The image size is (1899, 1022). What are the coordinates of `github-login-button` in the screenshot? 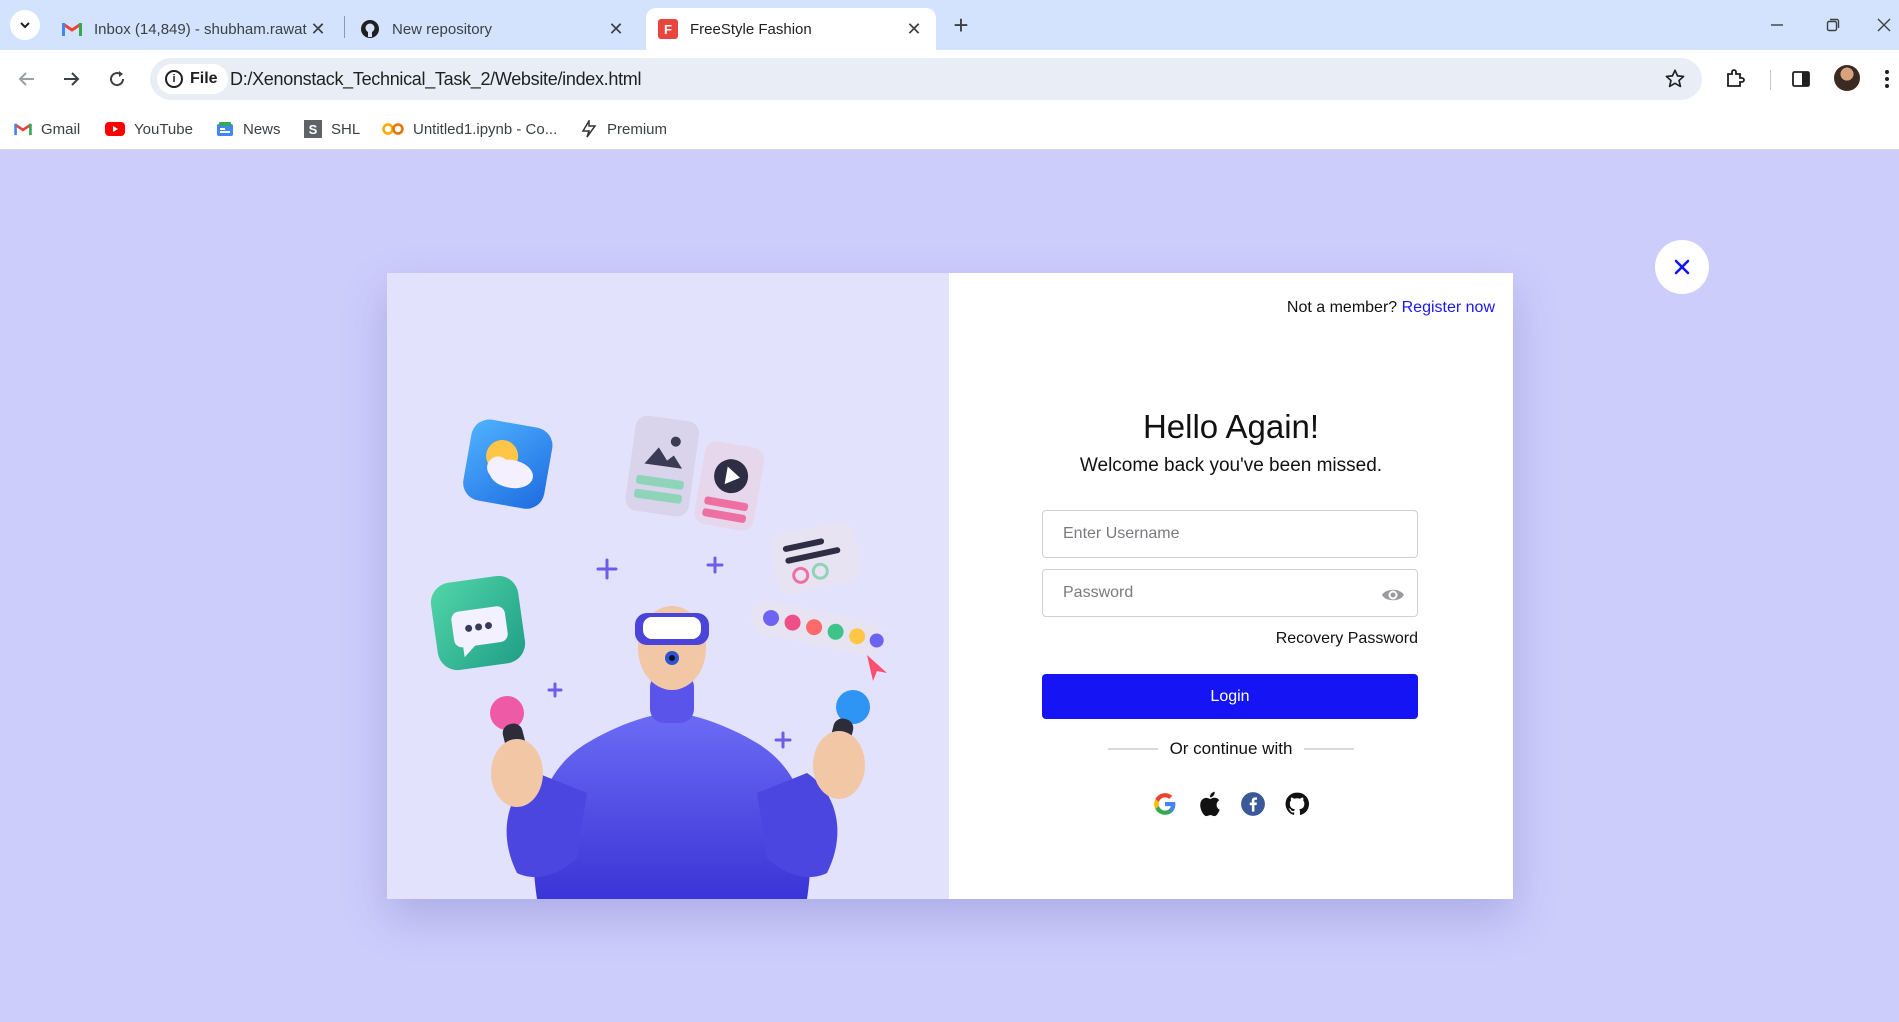 It's located at (1297, 804).